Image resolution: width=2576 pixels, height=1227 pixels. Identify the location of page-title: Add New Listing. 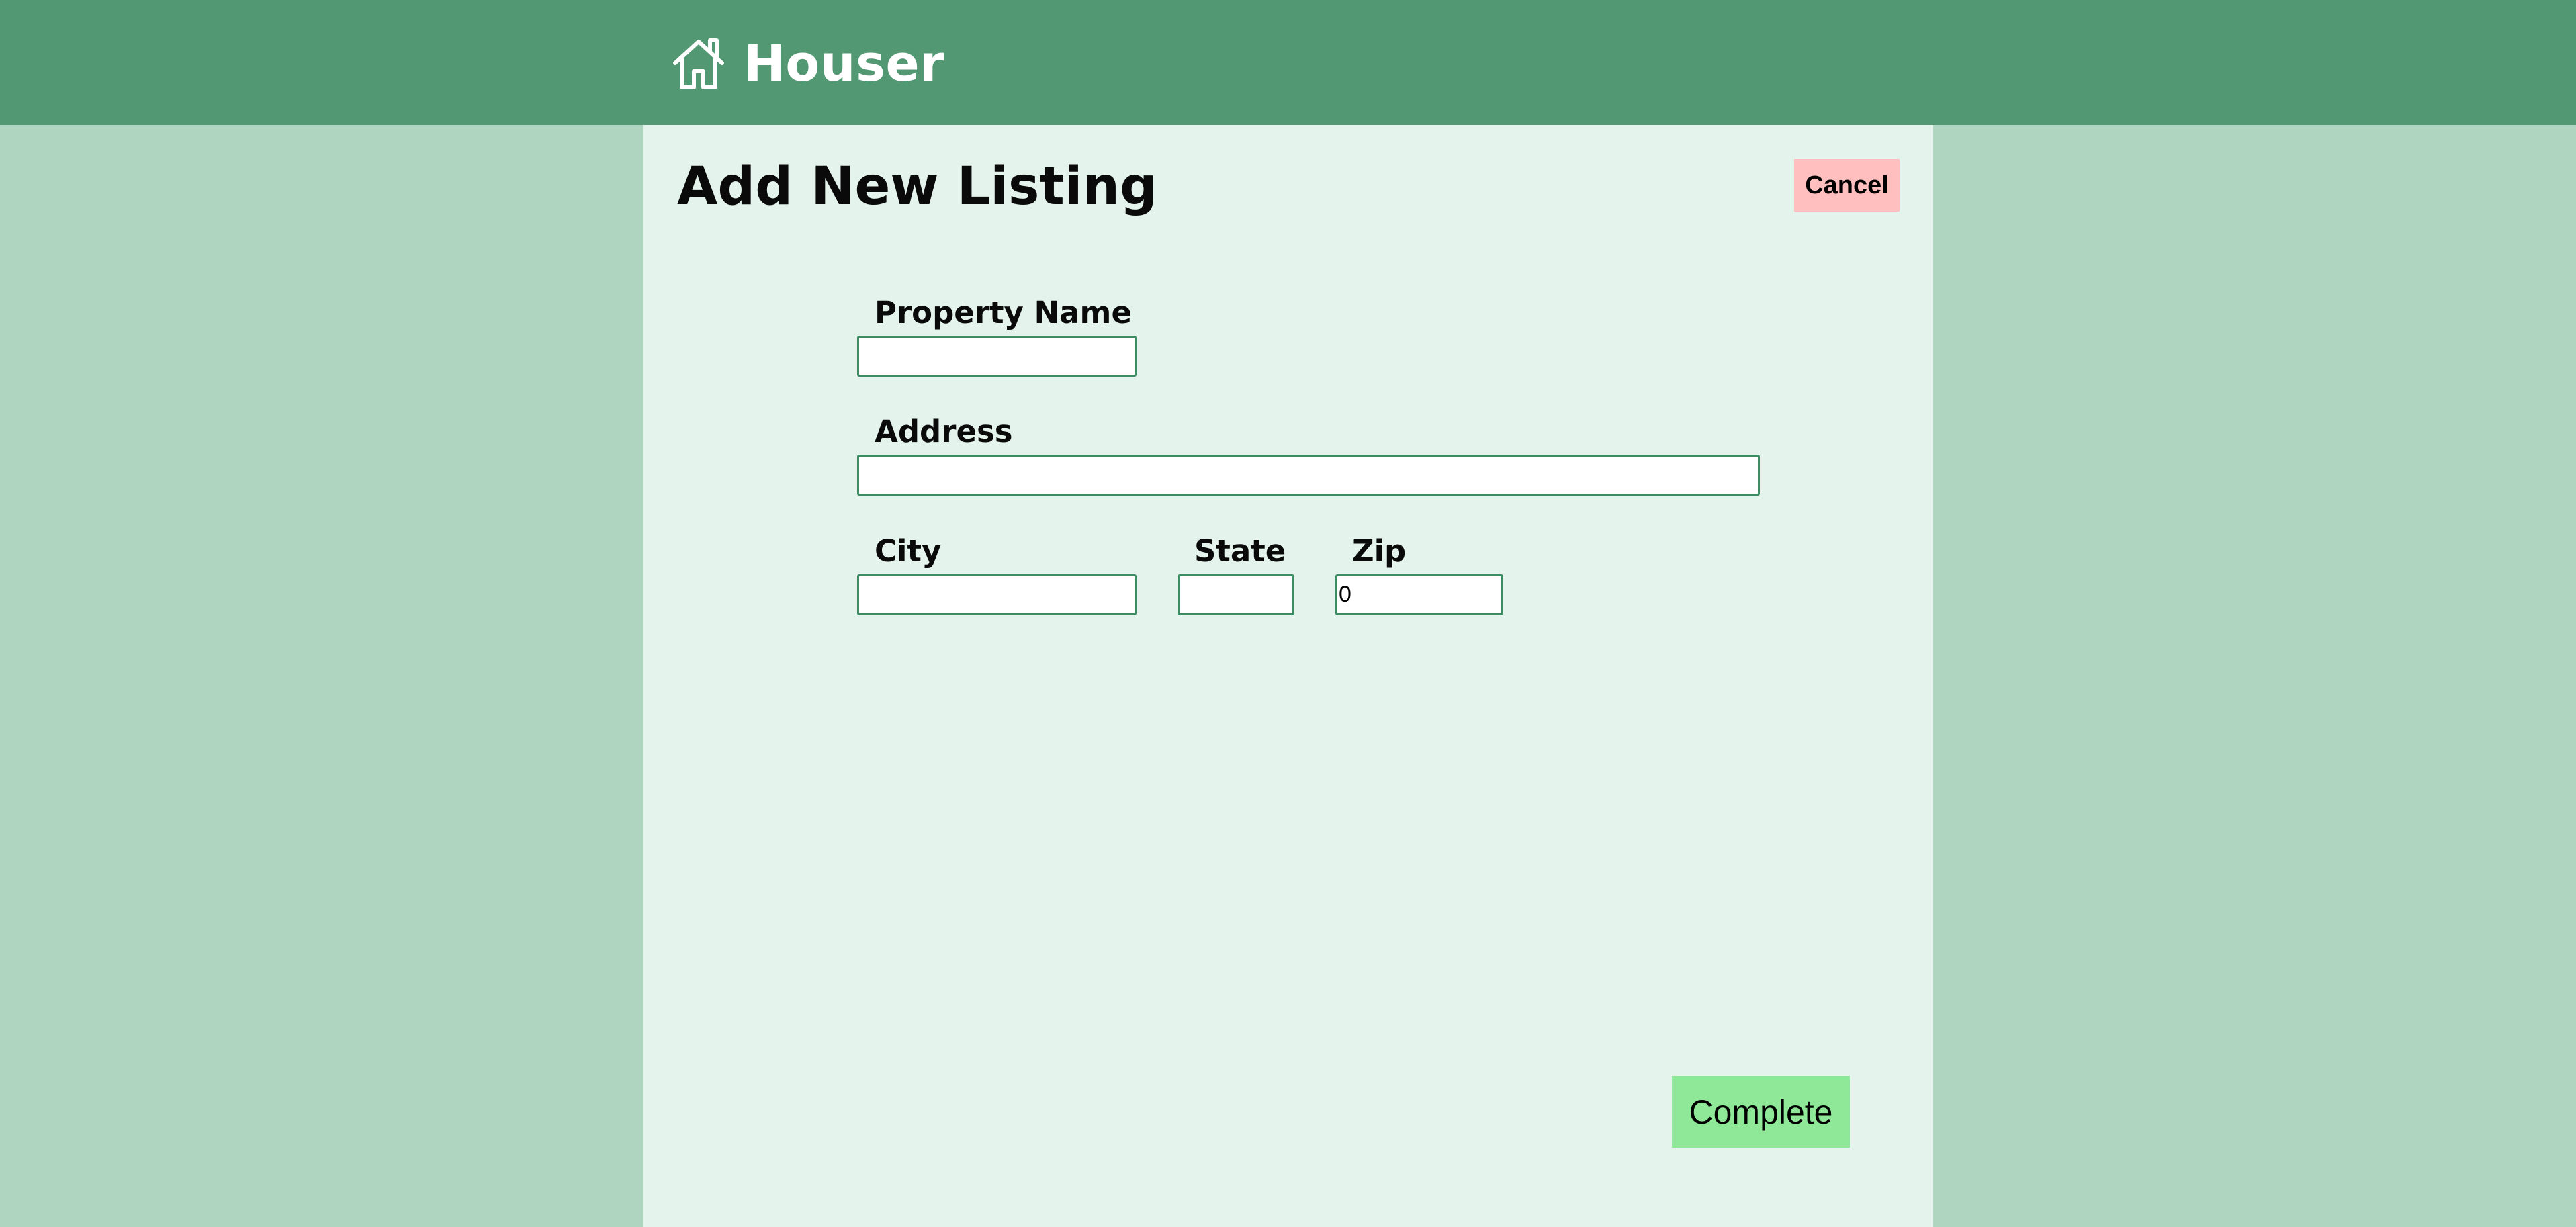
(917, 186).